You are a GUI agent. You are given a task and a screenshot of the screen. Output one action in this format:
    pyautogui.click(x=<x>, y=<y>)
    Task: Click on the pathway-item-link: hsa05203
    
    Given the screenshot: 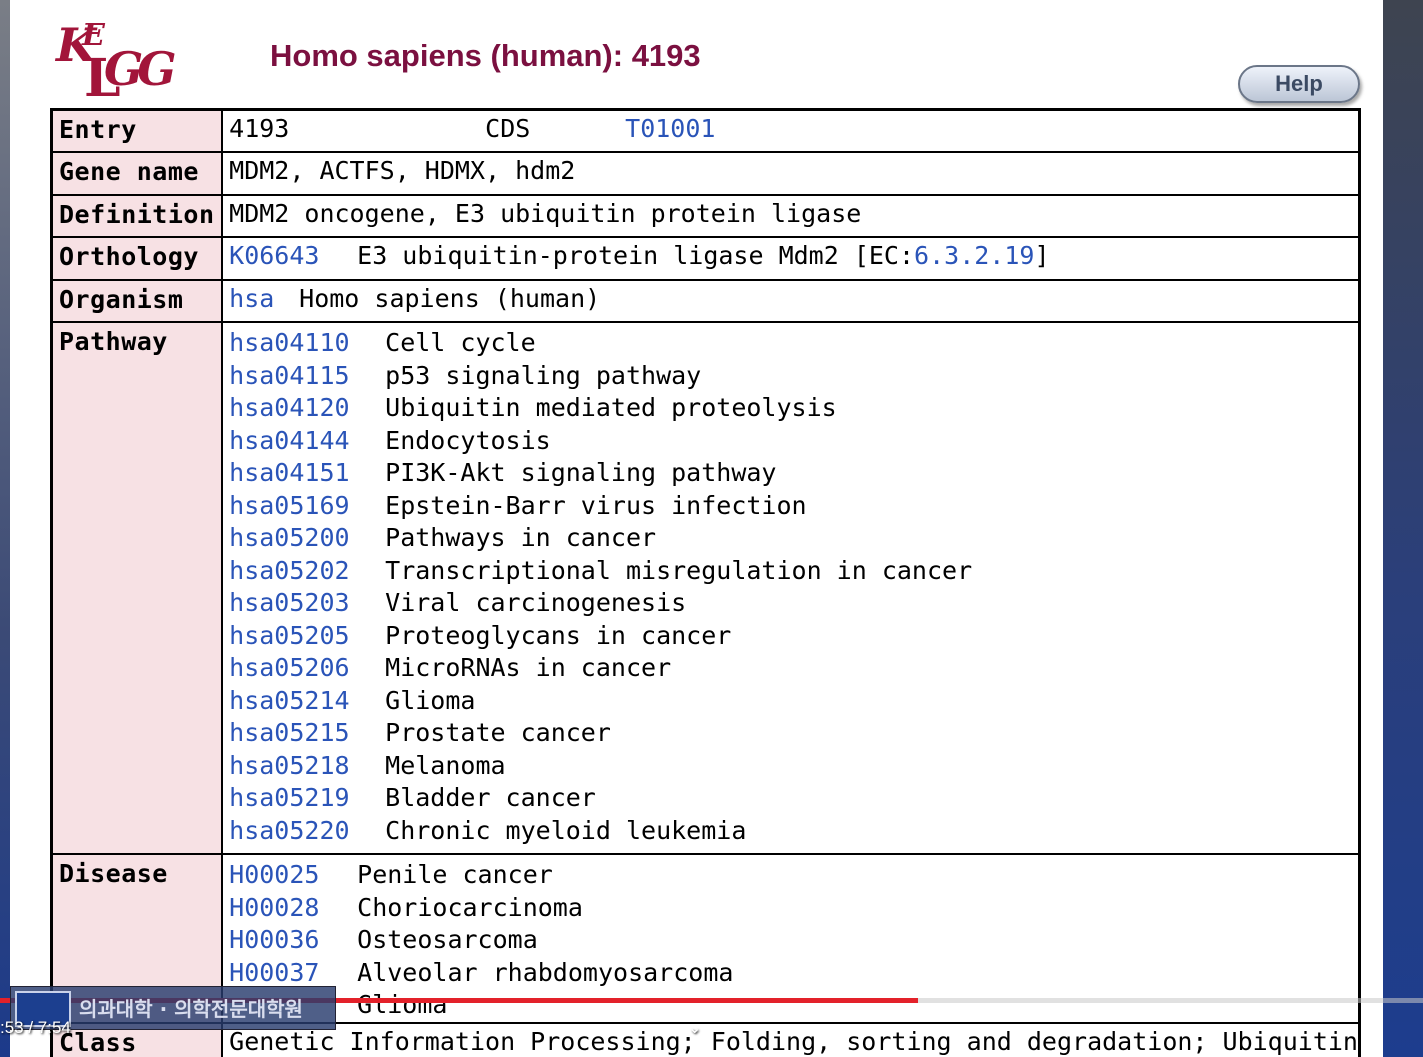 What is the action you would take?
    pyautogui.click(x=307, y=603)
    